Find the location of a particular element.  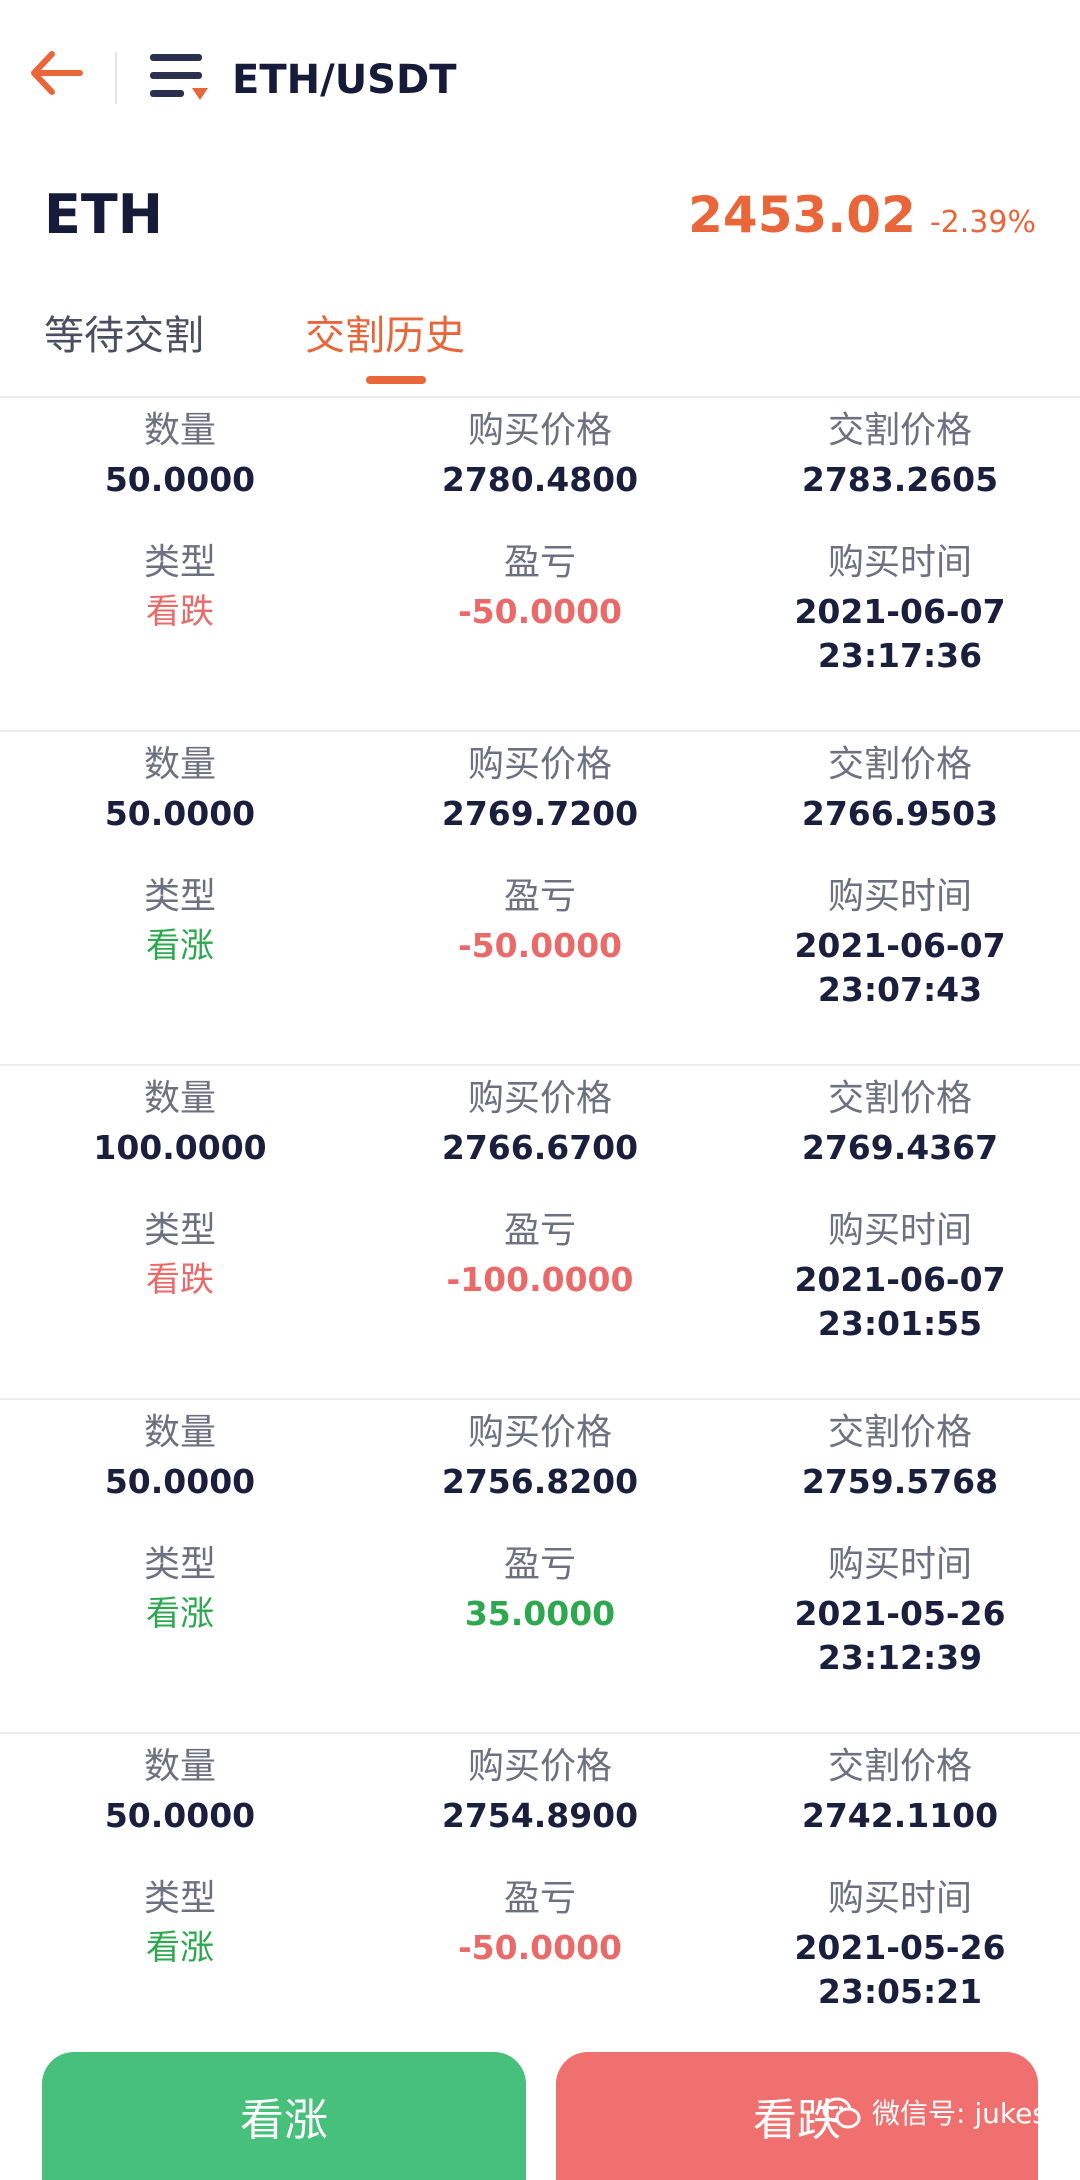

buy-price-value: 2766.6700 is located at coordinates (540, 1147).